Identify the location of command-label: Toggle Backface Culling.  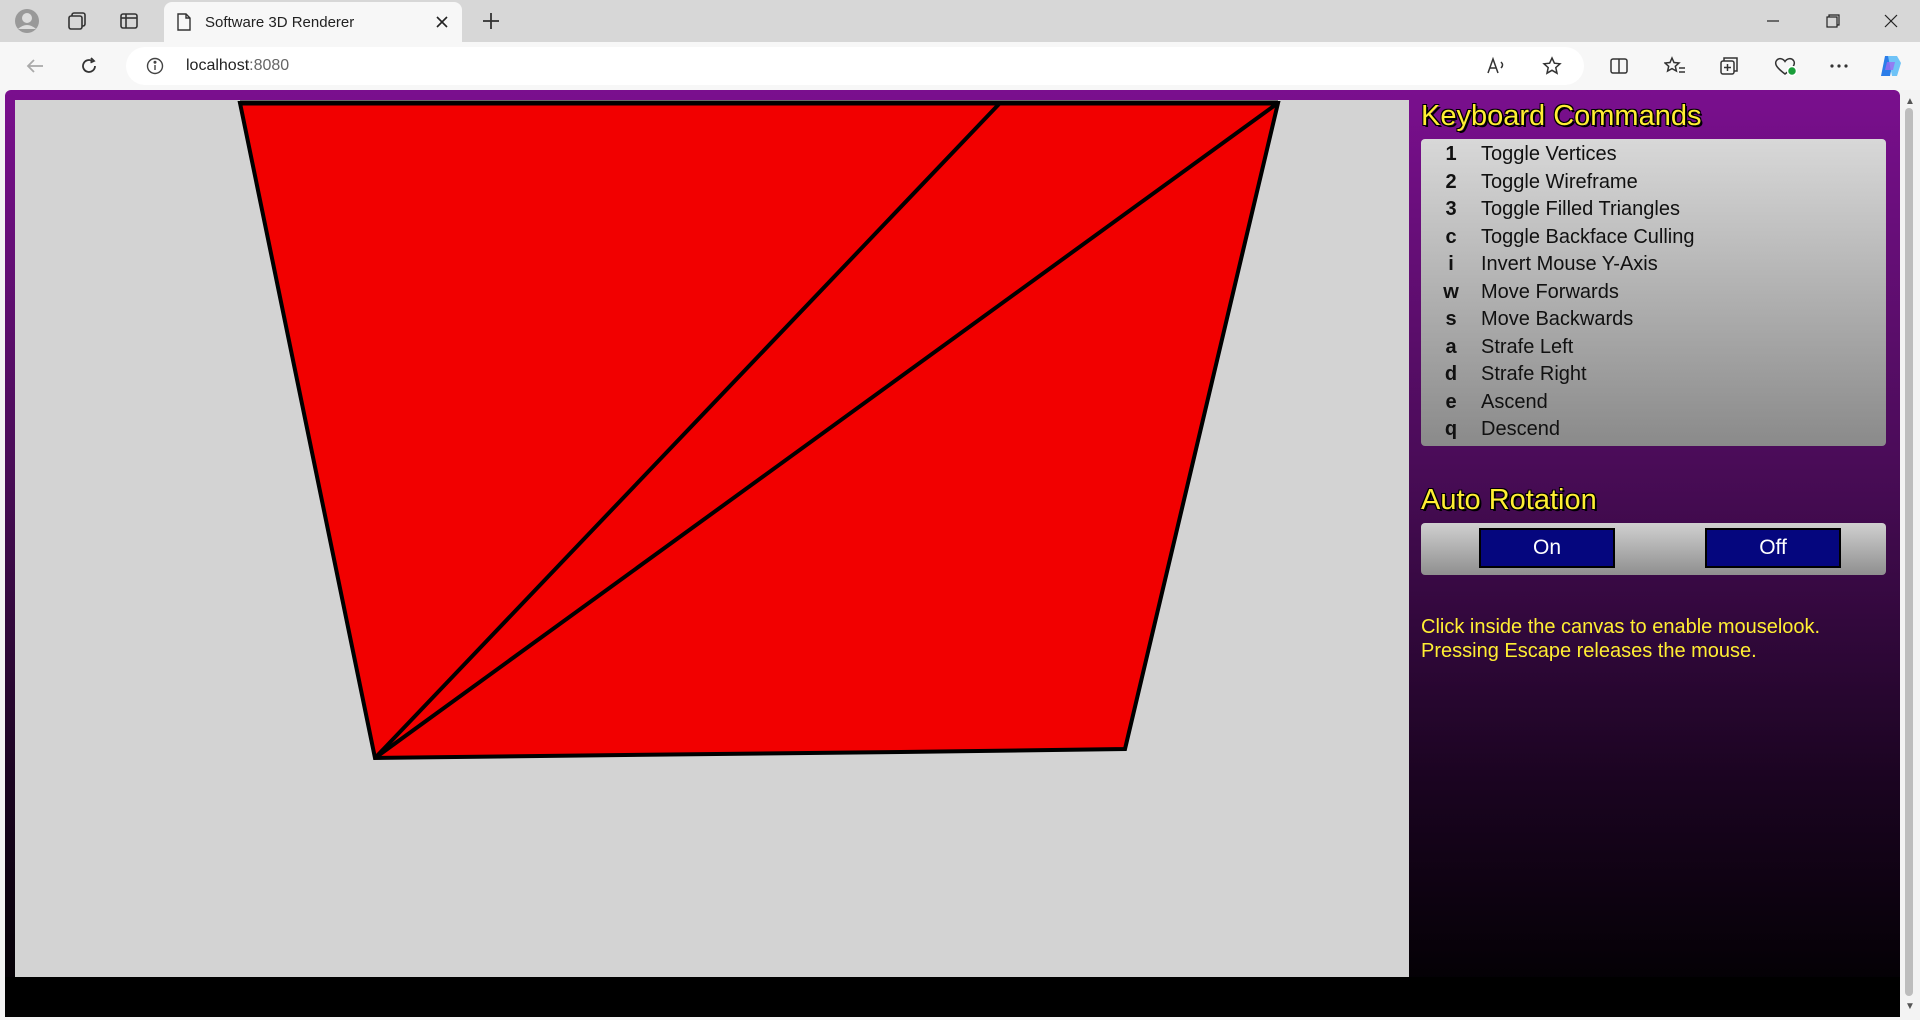
(1588, 236).